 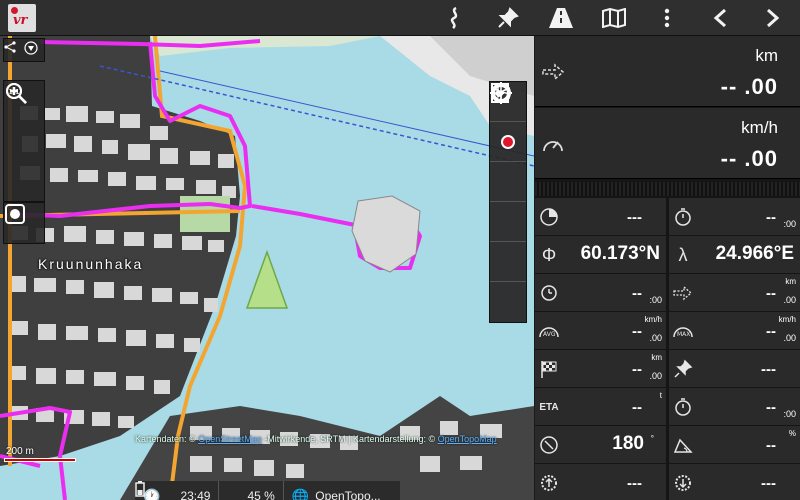 I want to click on stopwatch-icon, so click(x=683, y=217).